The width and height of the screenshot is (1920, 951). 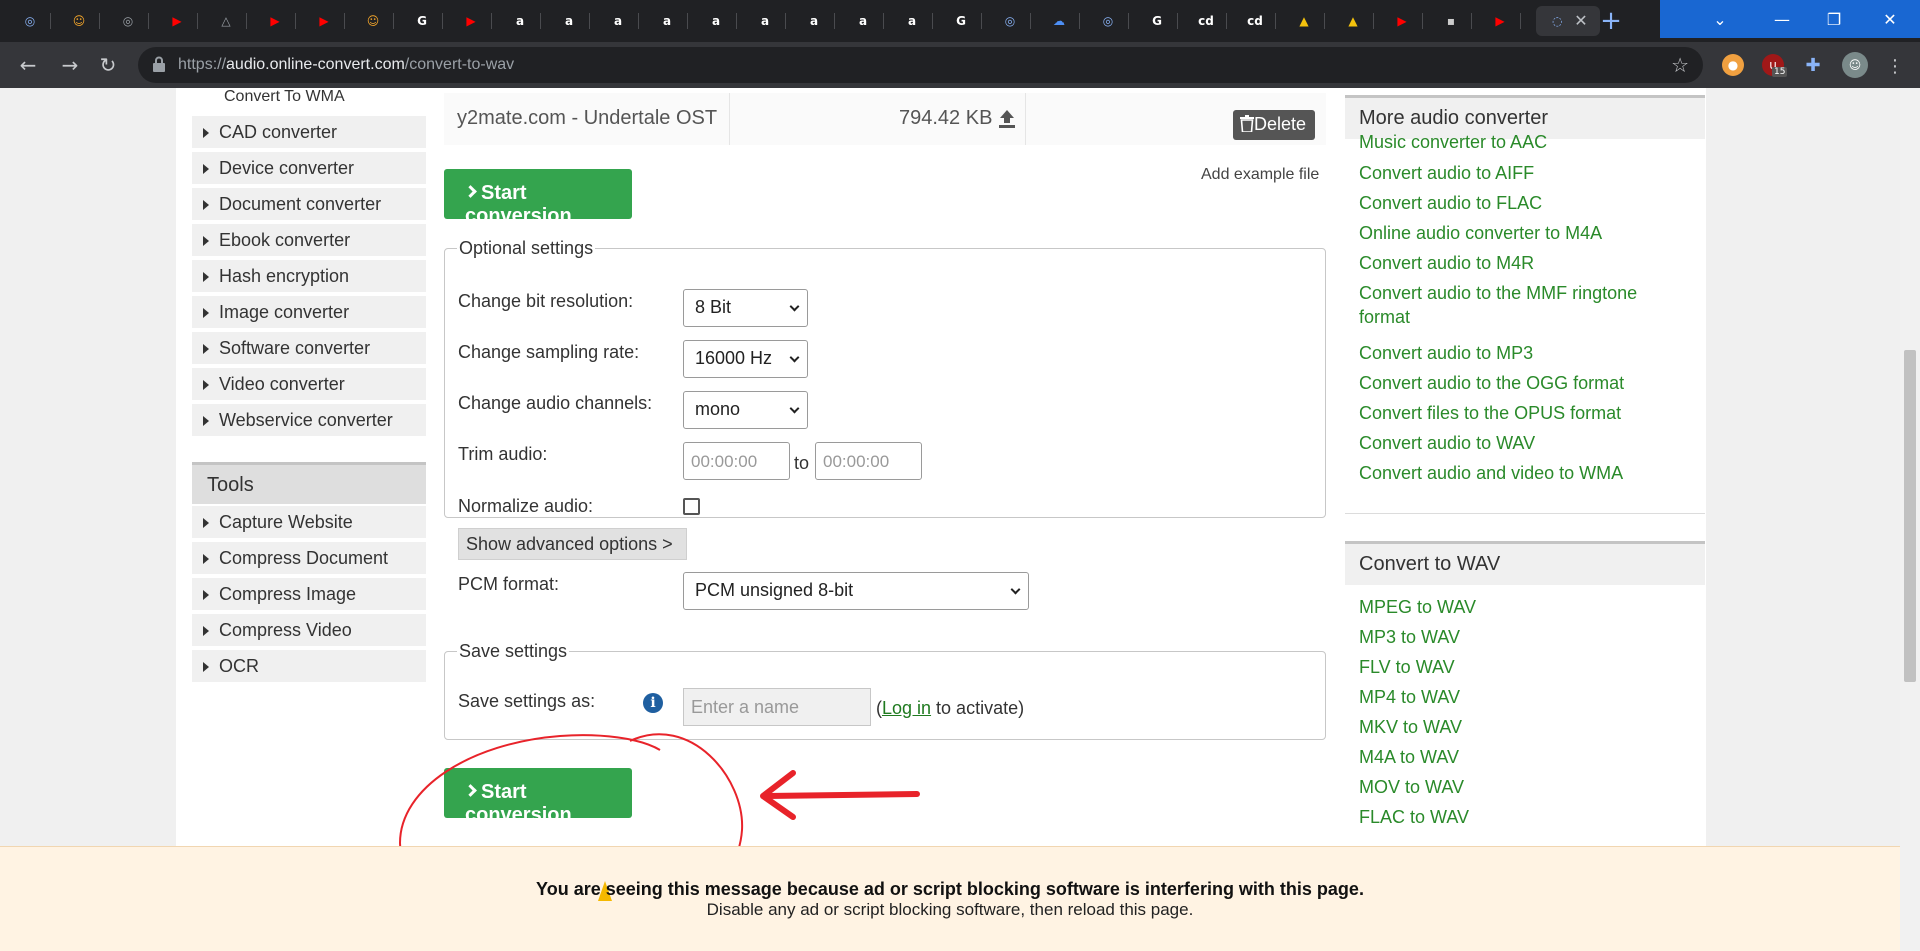 I want to click on tab: ☁, so click(x=1059, y=21).